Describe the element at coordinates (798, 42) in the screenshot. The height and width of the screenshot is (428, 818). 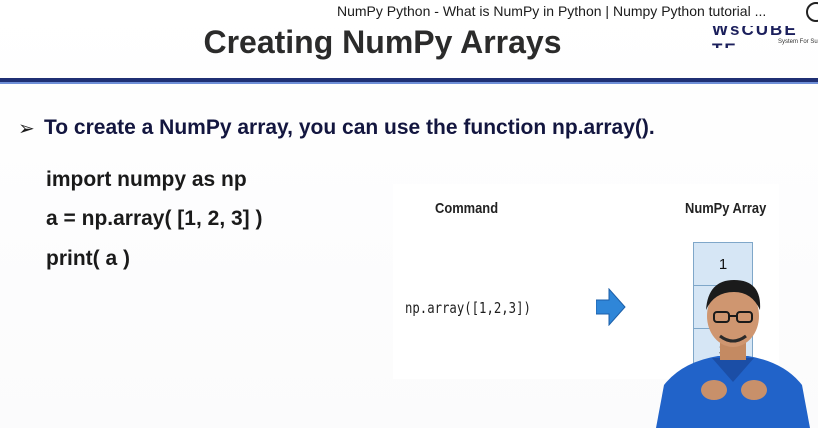
I see `logo-tagline: System For Su` at that location.